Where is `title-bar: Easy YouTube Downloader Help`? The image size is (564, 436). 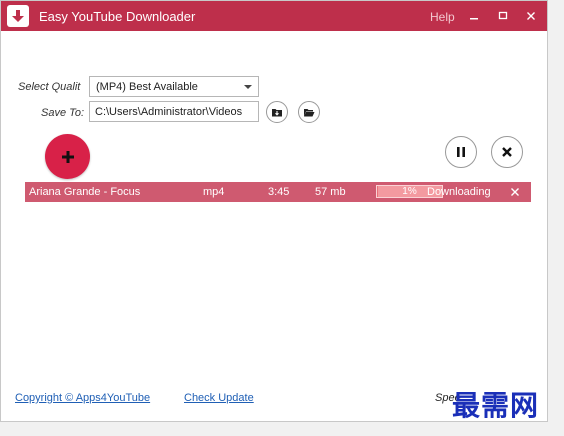
title-bar: Easy YouTube Downloader Help is located at coordinates (274, 16).